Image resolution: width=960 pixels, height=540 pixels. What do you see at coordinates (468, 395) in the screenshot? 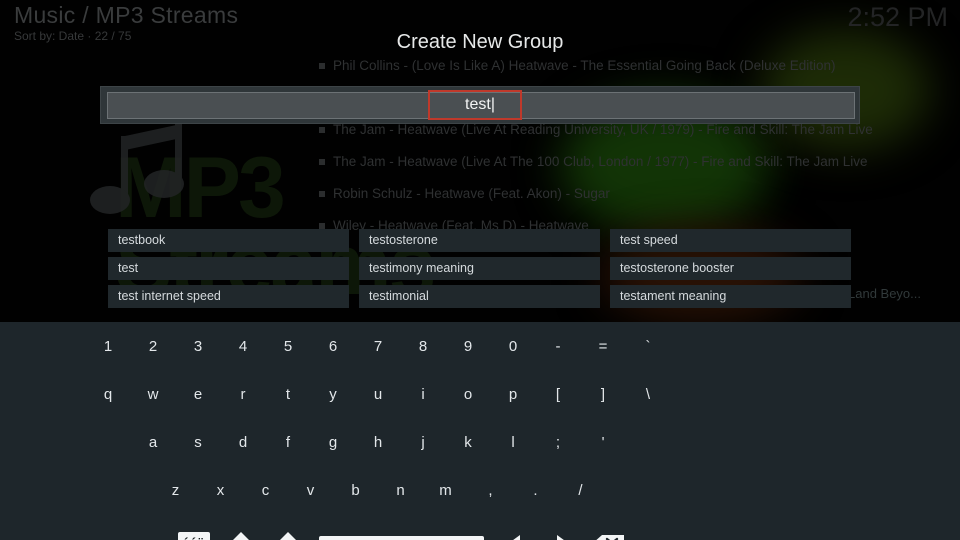
I see `key-o: o` at bounding box center [468, 395].